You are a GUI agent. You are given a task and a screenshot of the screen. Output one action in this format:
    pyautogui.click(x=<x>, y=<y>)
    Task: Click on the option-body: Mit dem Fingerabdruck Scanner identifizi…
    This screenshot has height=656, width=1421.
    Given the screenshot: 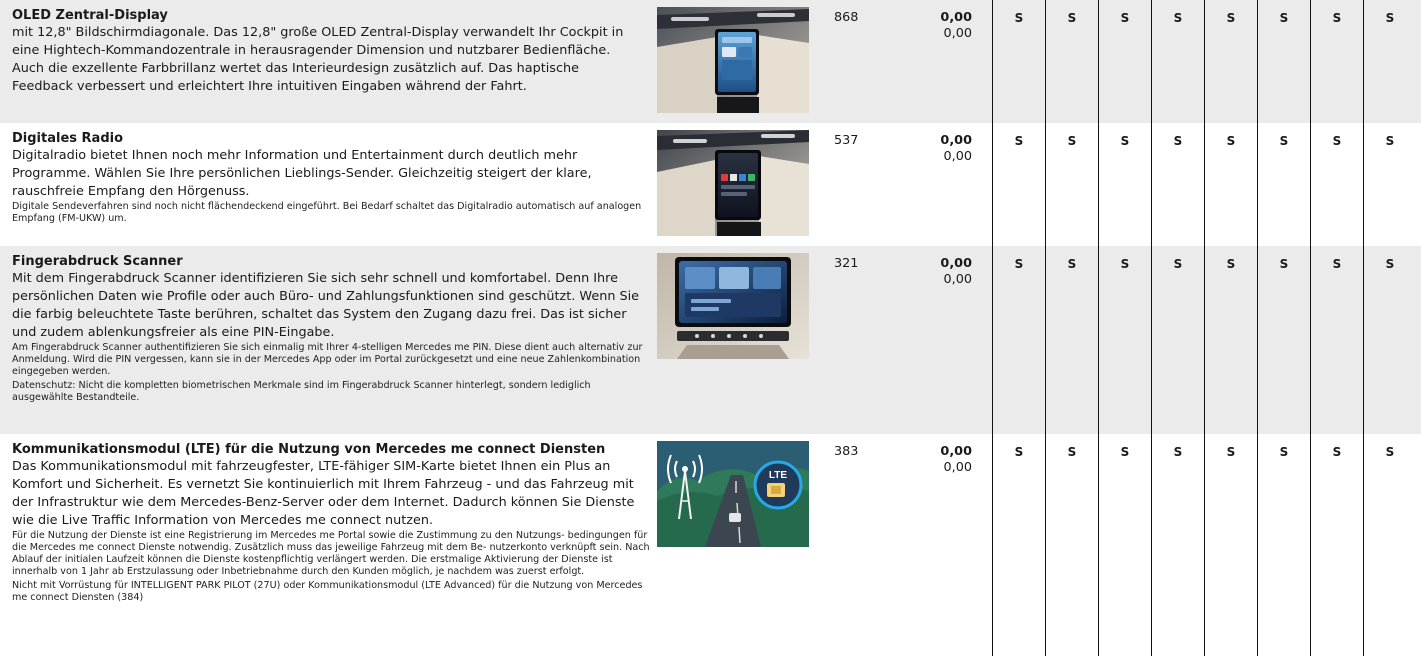 What is the action you would take?
    pyautogui.click(x=326, y=305)
    